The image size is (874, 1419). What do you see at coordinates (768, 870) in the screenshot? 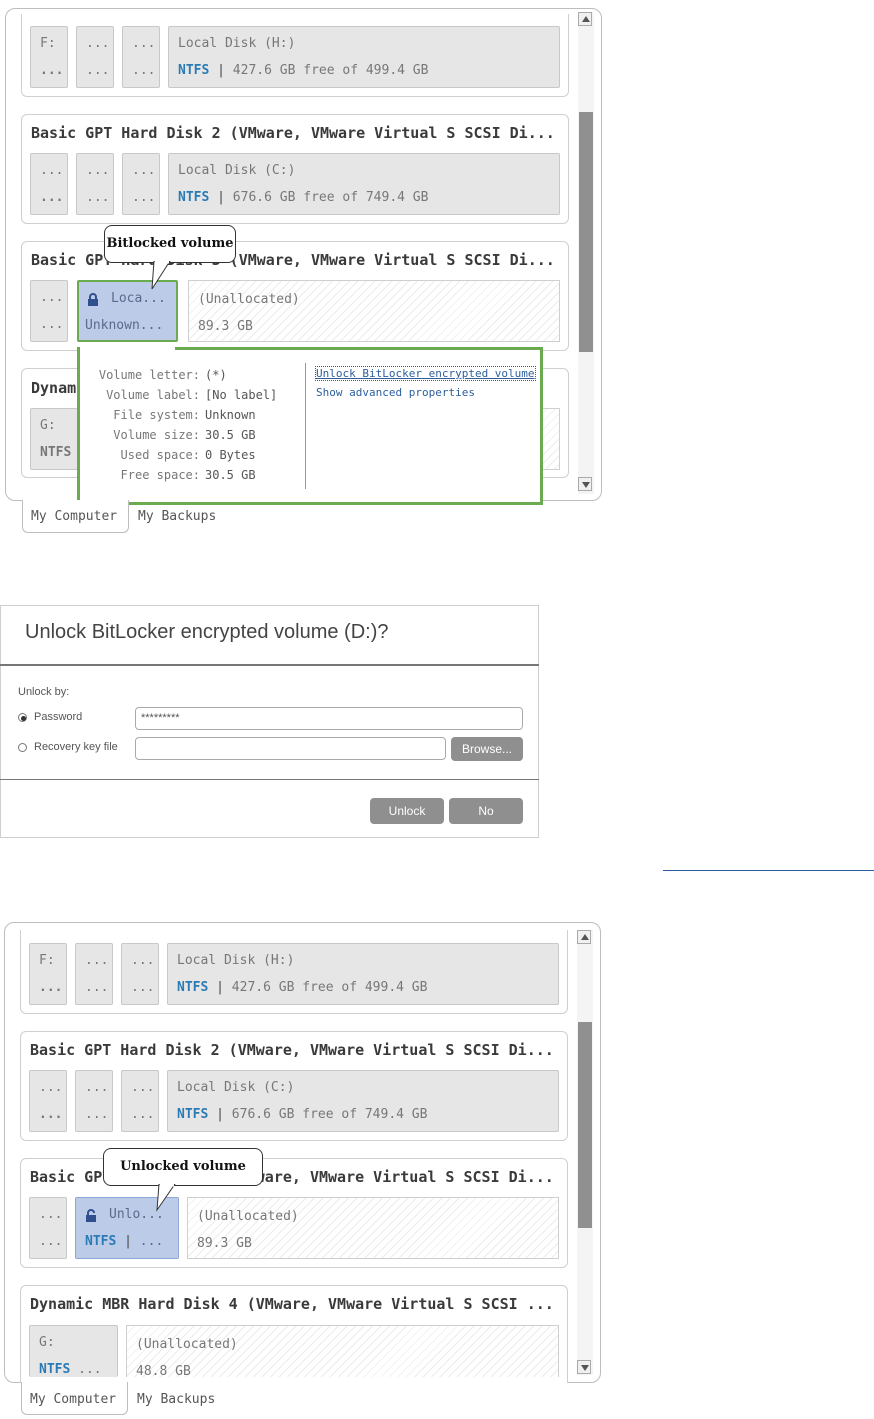
I see `decorative-line` at bounding box center [768, 870].